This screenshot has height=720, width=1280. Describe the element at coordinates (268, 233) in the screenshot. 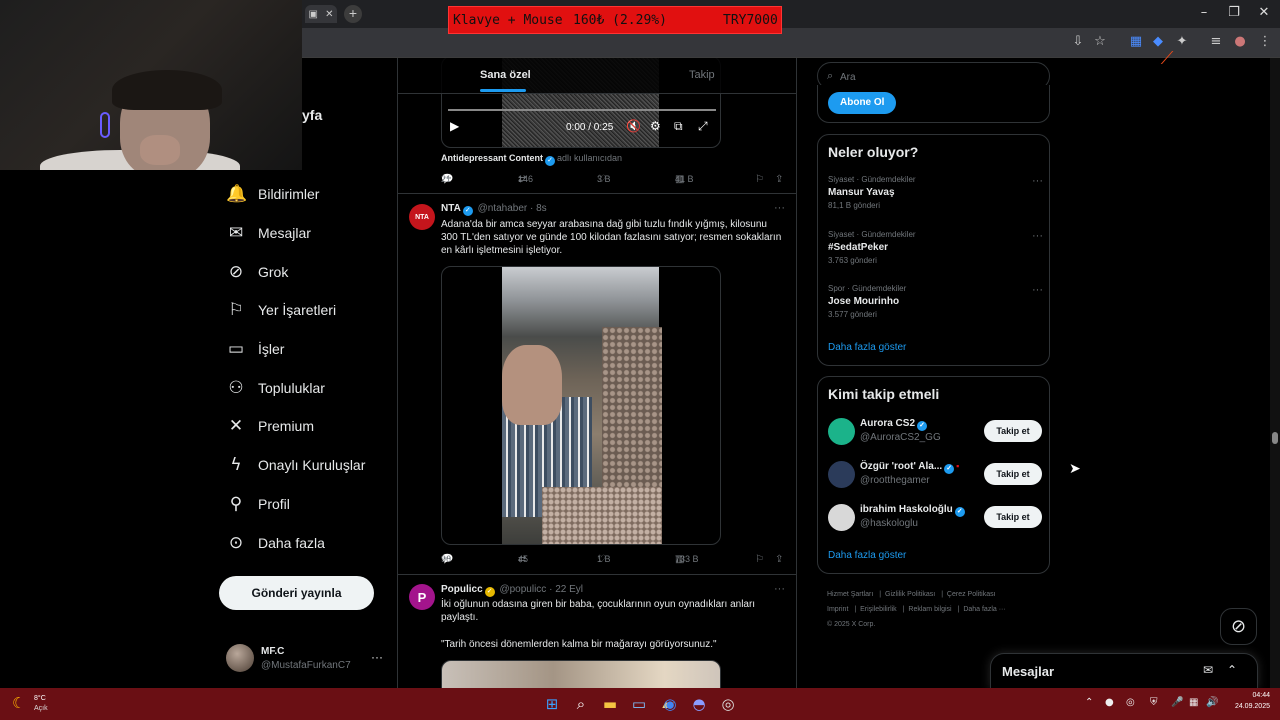

I see `sidebar-item-mesajlar: ✉ Mesajlar` at that location.